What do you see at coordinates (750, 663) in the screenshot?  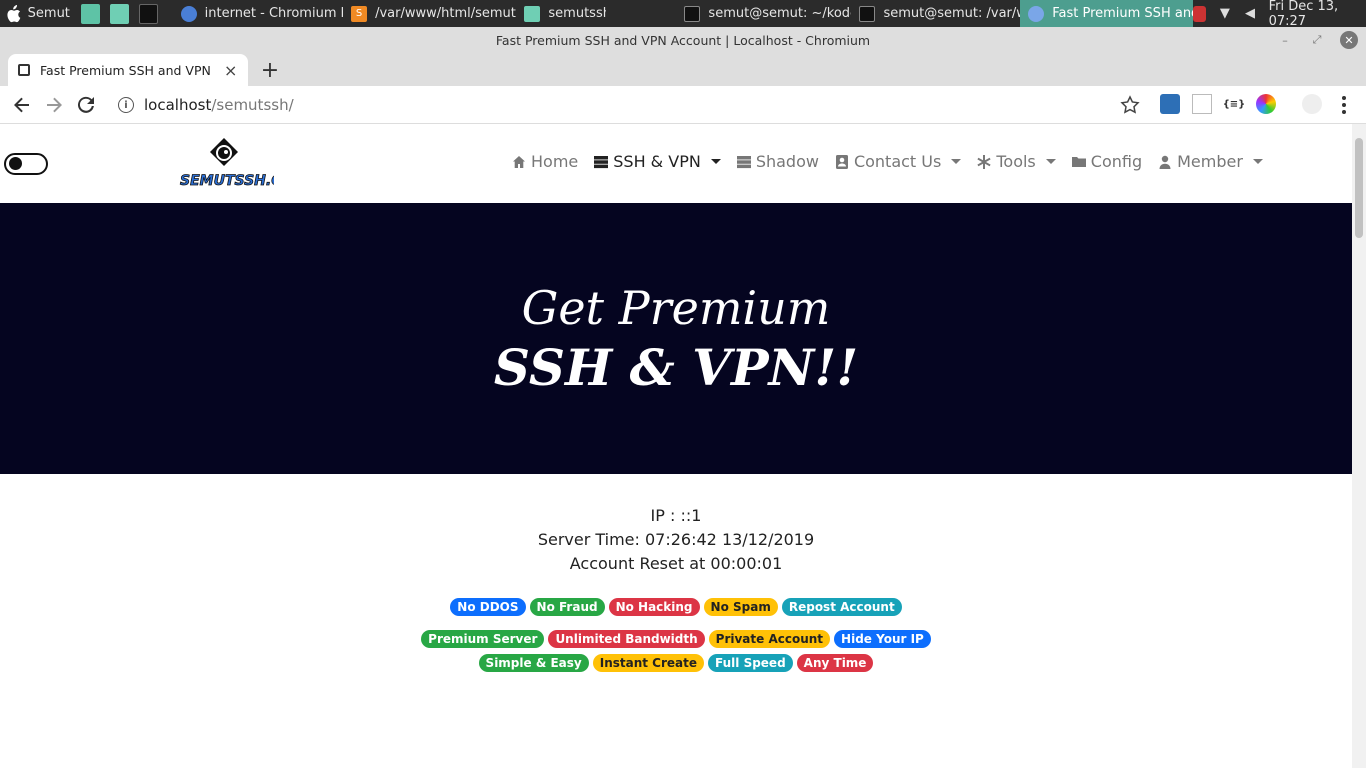 I see `badge: Full Speed` at bounding box center [750, 663].